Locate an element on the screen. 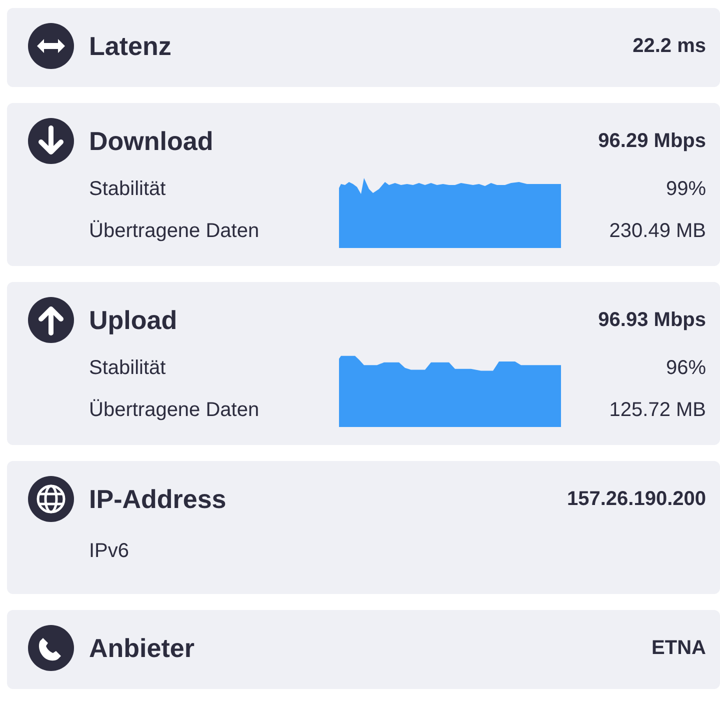 The width and height of the screenshot is (720, 704). ip-version: IPv6 is located at coordinates (109, 551).